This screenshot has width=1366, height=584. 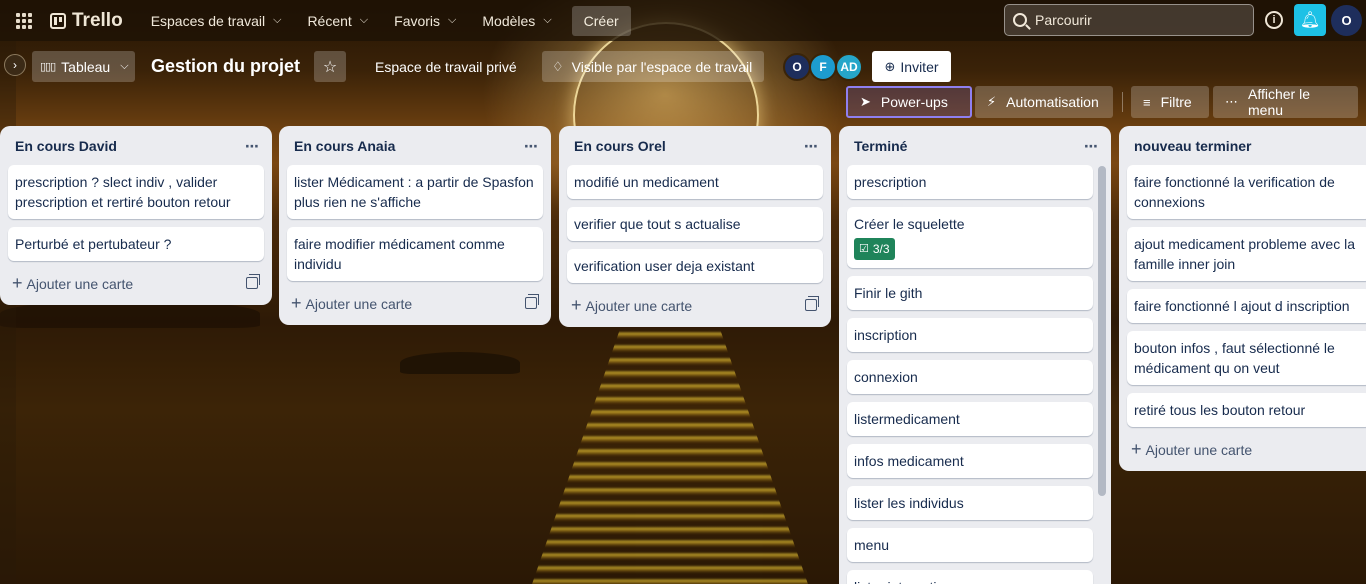 I want to click on show-menu-button: ⋯ Afficher le menu, so click(x=1285, y=102).